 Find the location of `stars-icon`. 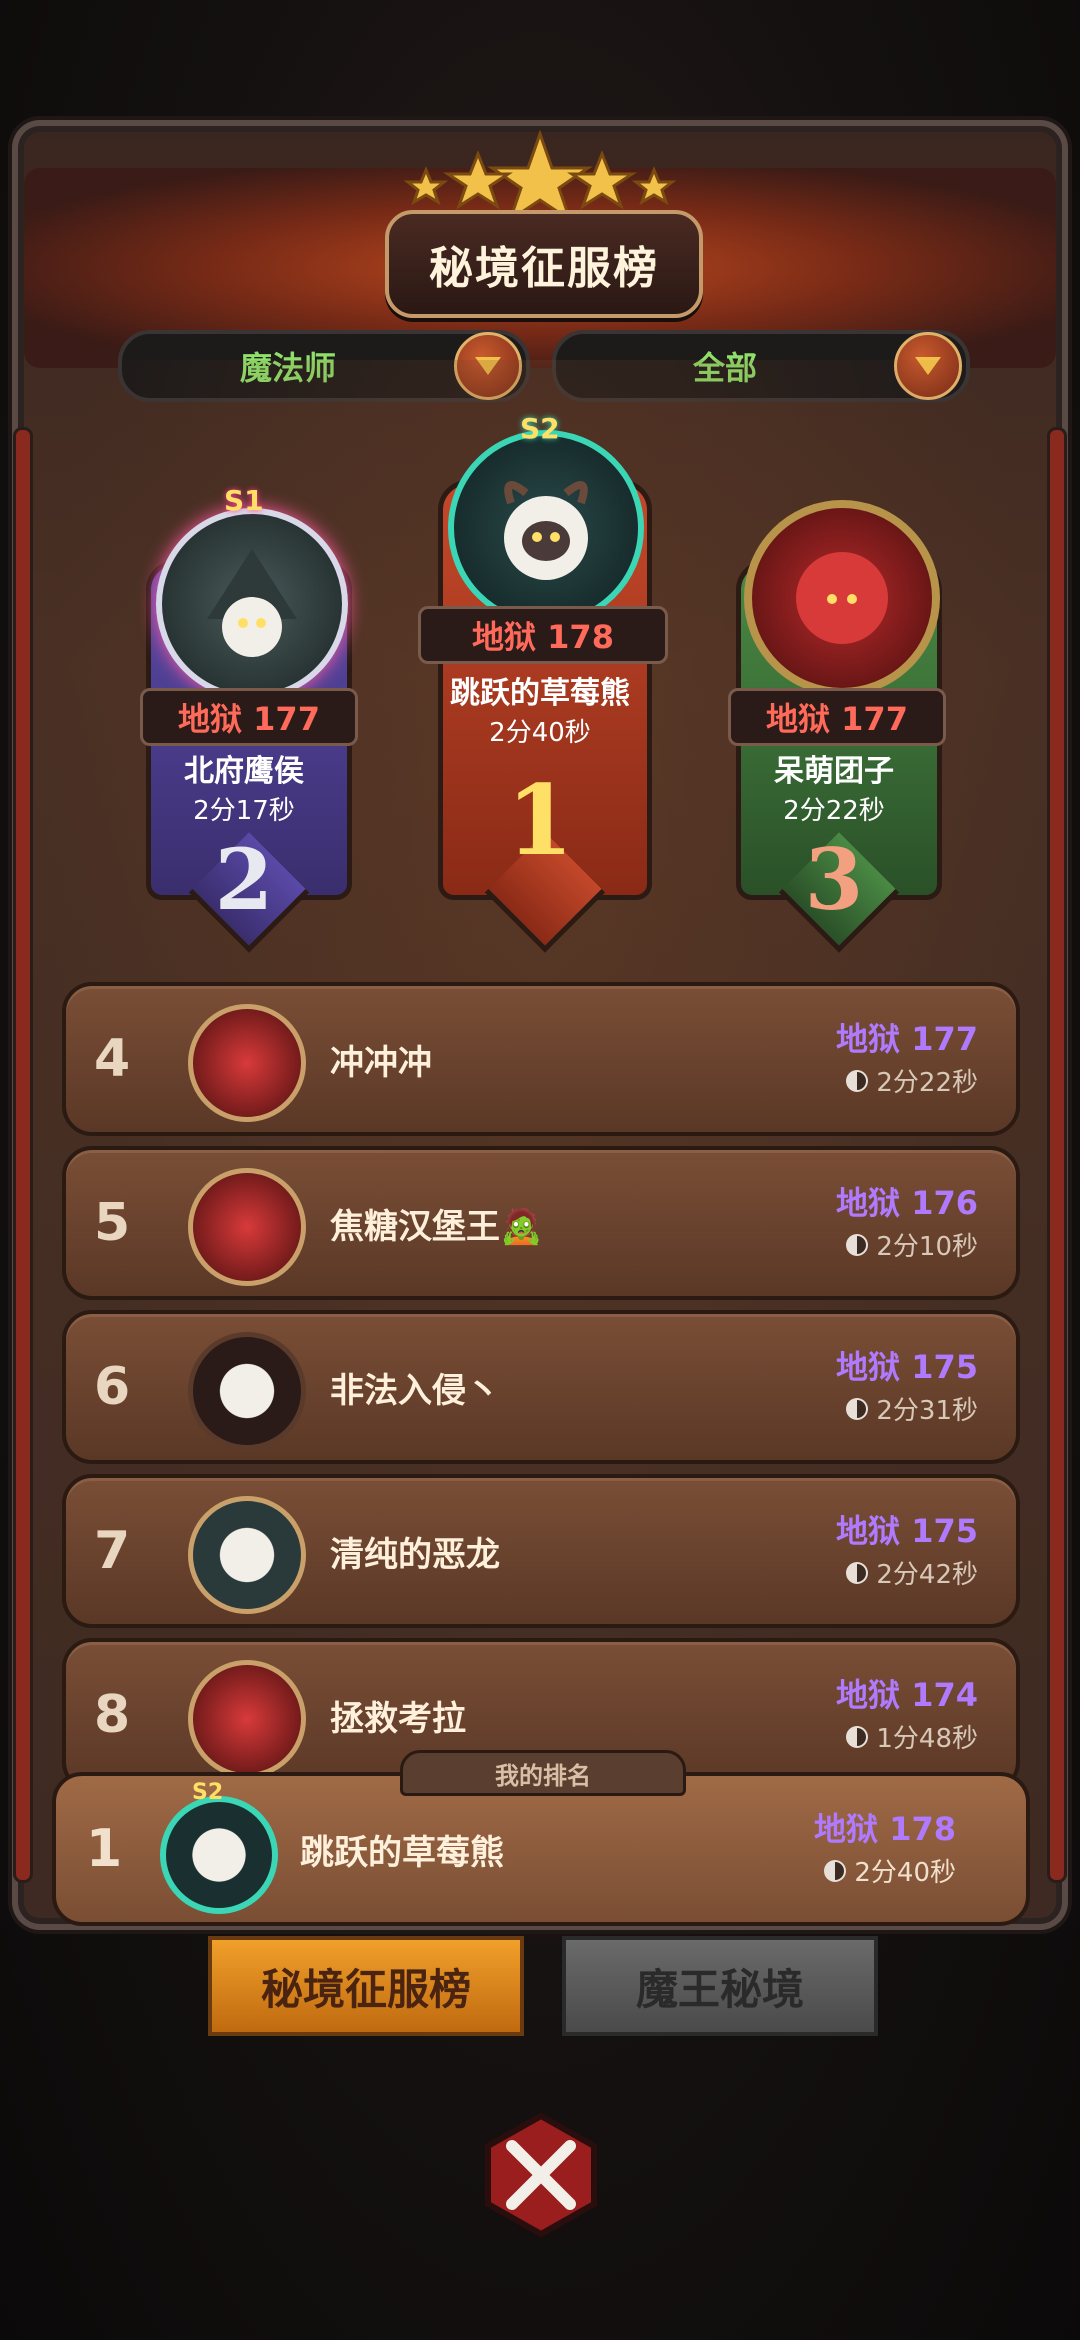

stars-icon is located at coordinates (540, 175).